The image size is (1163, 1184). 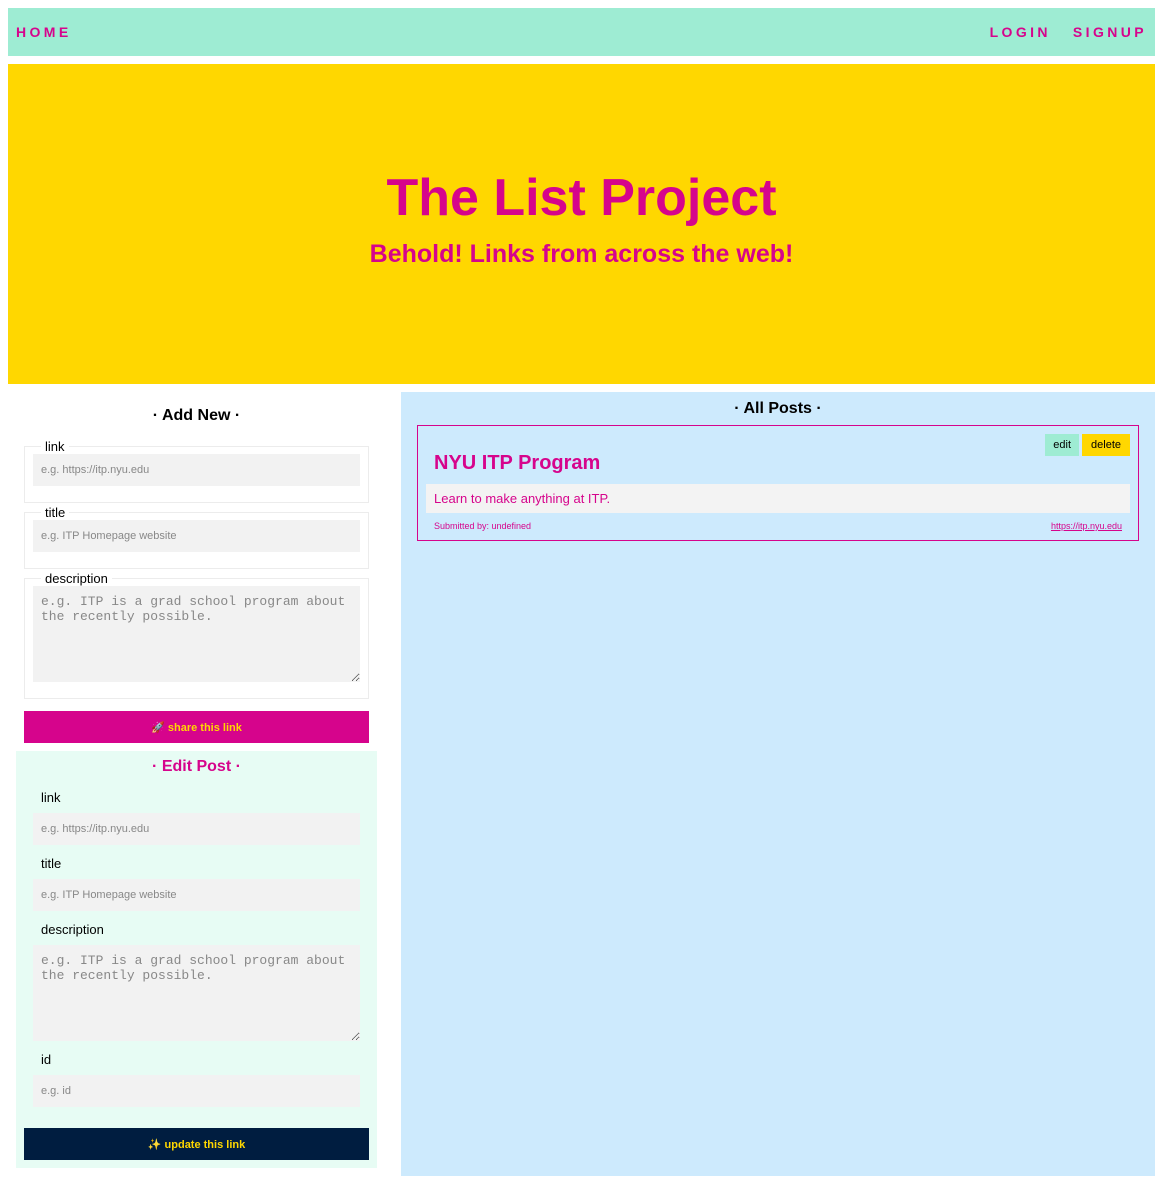 What do you see at coordinates (1068, 32) in the screenshot?
I see `nav-auth-links: LOGIN SIGNUP` at bounding box center [1068, 32].